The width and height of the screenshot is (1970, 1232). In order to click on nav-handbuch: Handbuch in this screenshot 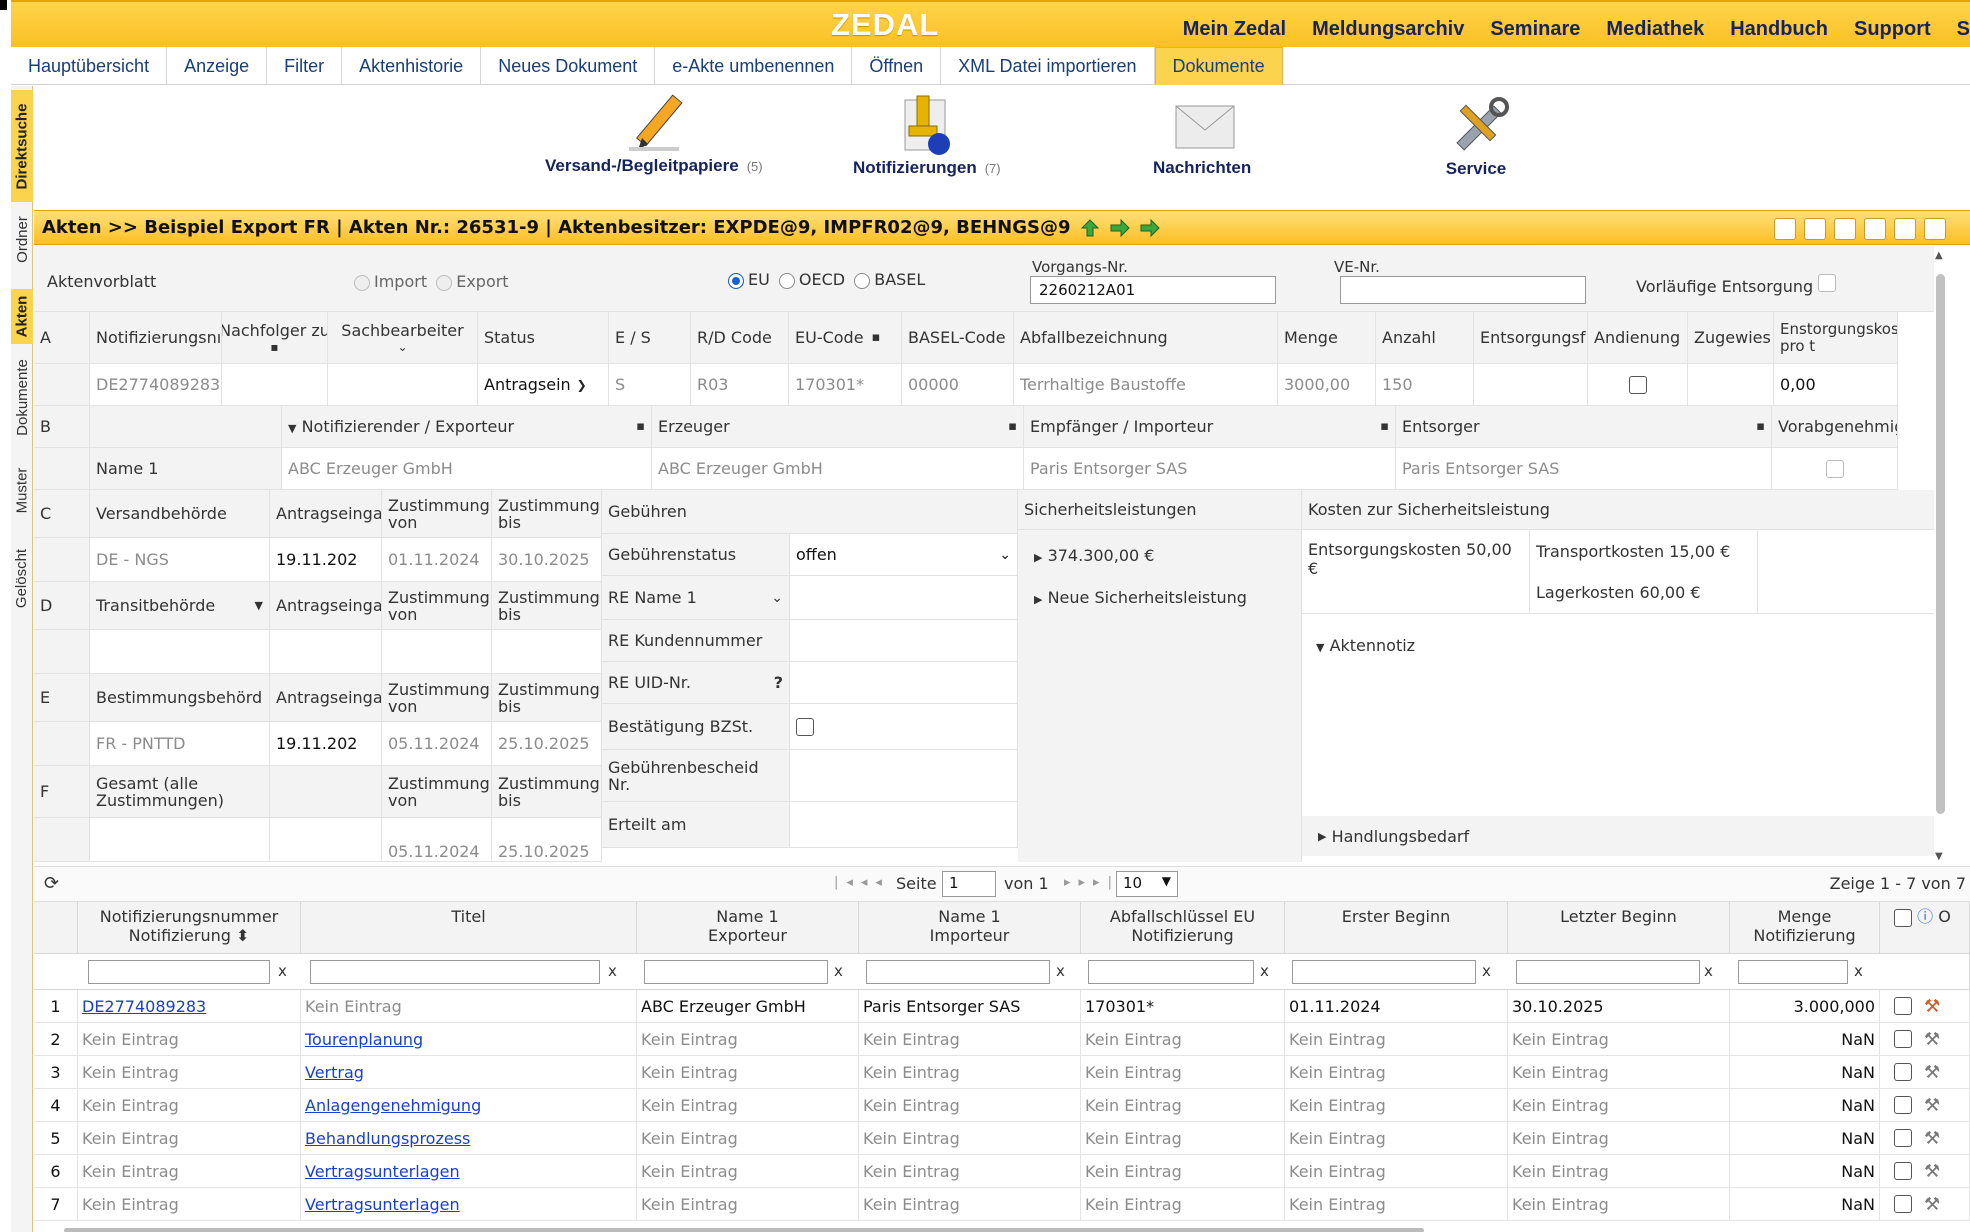, I will do `click(1779, 29)`.